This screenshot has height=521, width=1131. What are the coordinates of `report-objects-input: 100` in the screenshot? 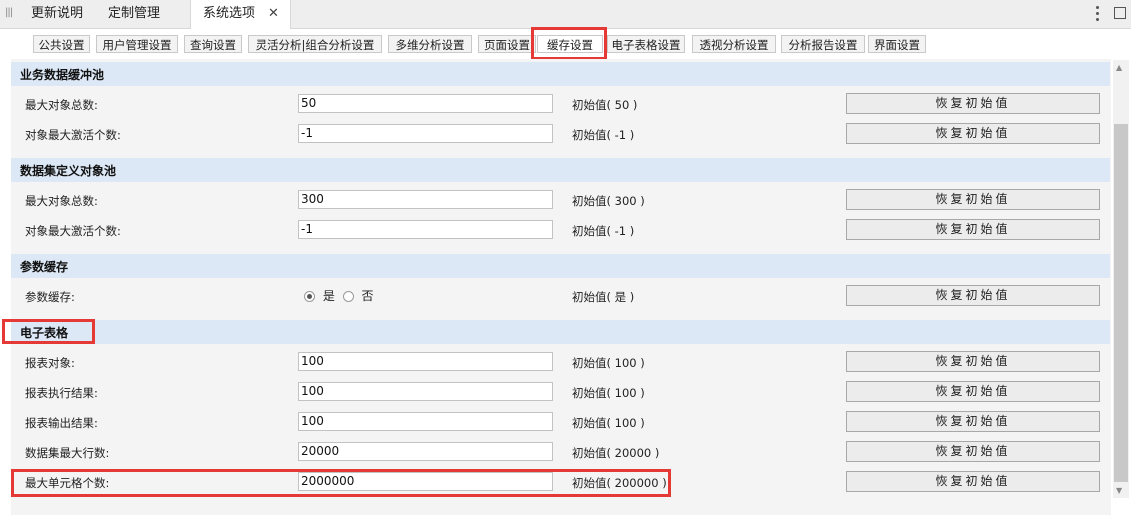 It's located at (425, 361).